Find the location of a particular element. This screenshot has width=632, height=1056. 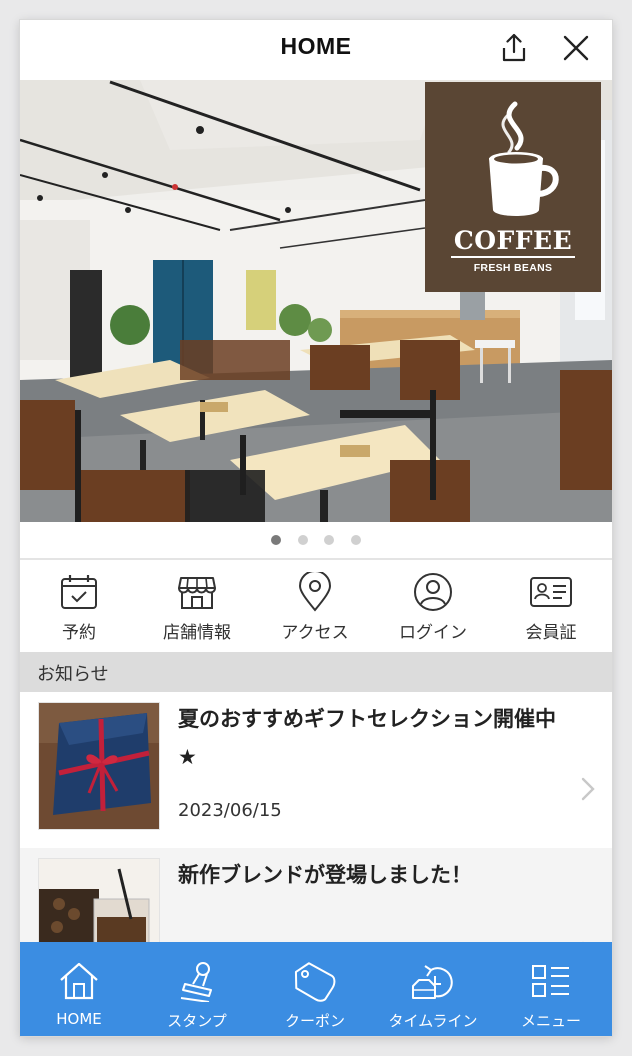

quick-login-label: ログイン is located at coordinates (433, 633).